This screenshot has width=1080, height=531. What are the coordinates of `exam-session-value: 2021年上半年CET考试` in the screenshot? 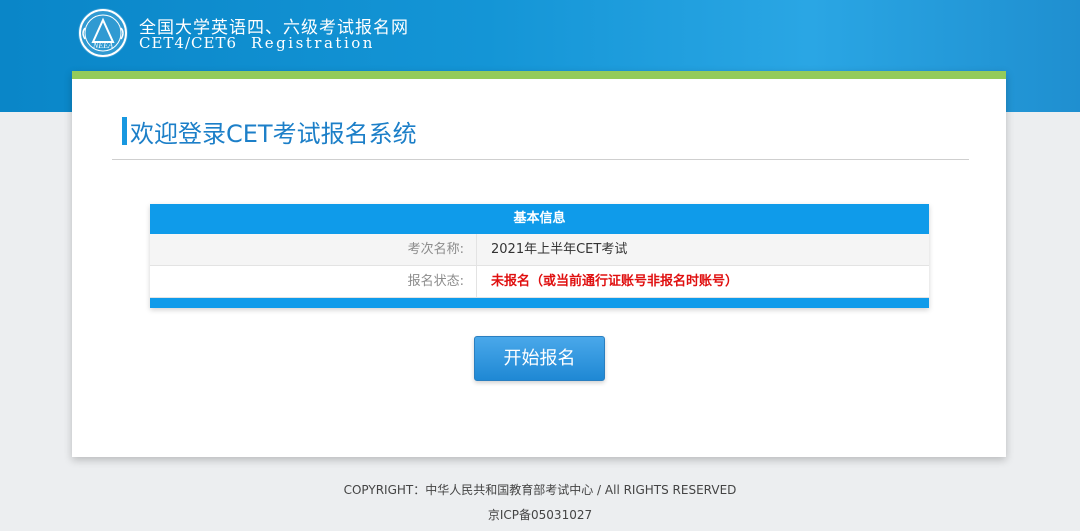 It's located at (559, 249).